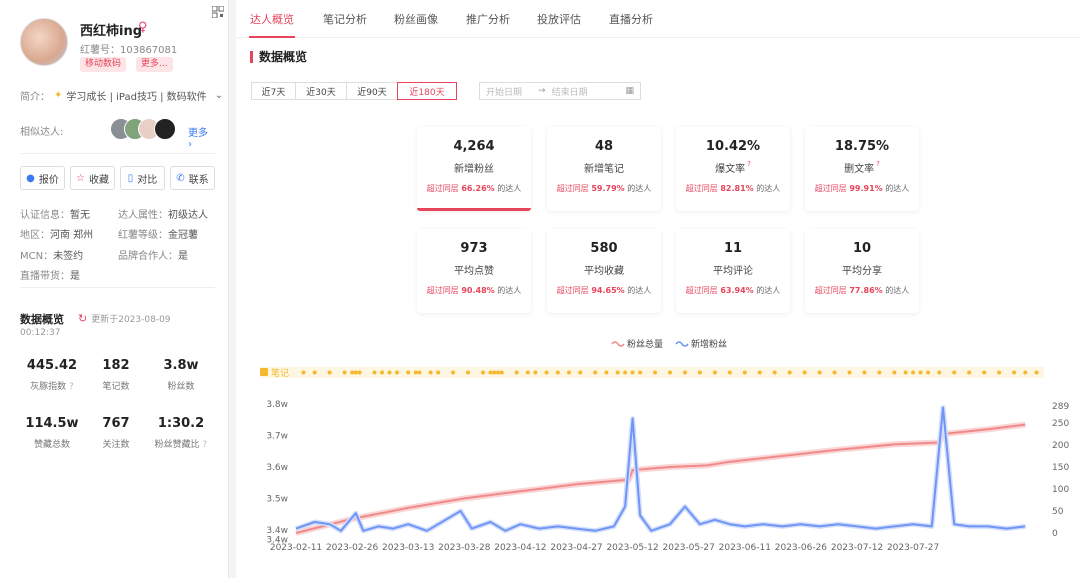 This screenshot has height=578, width=1080. I want to click on y-right-tick: 0, so click(1055, 534).